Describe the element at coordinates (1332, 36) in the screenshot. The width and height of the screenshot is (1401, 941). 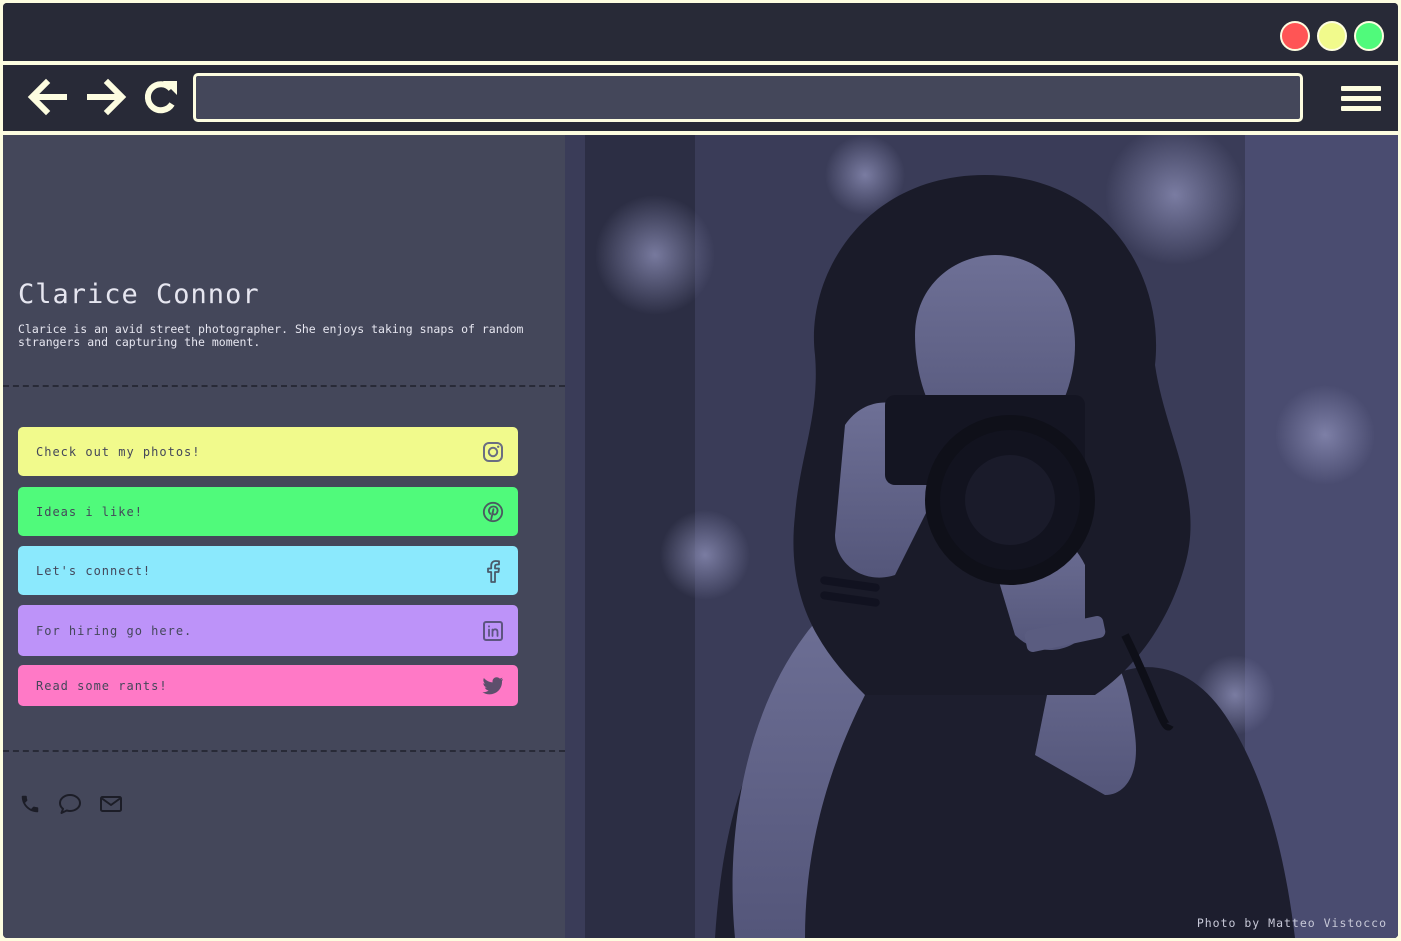
I see `minimize-window-button` at that location.